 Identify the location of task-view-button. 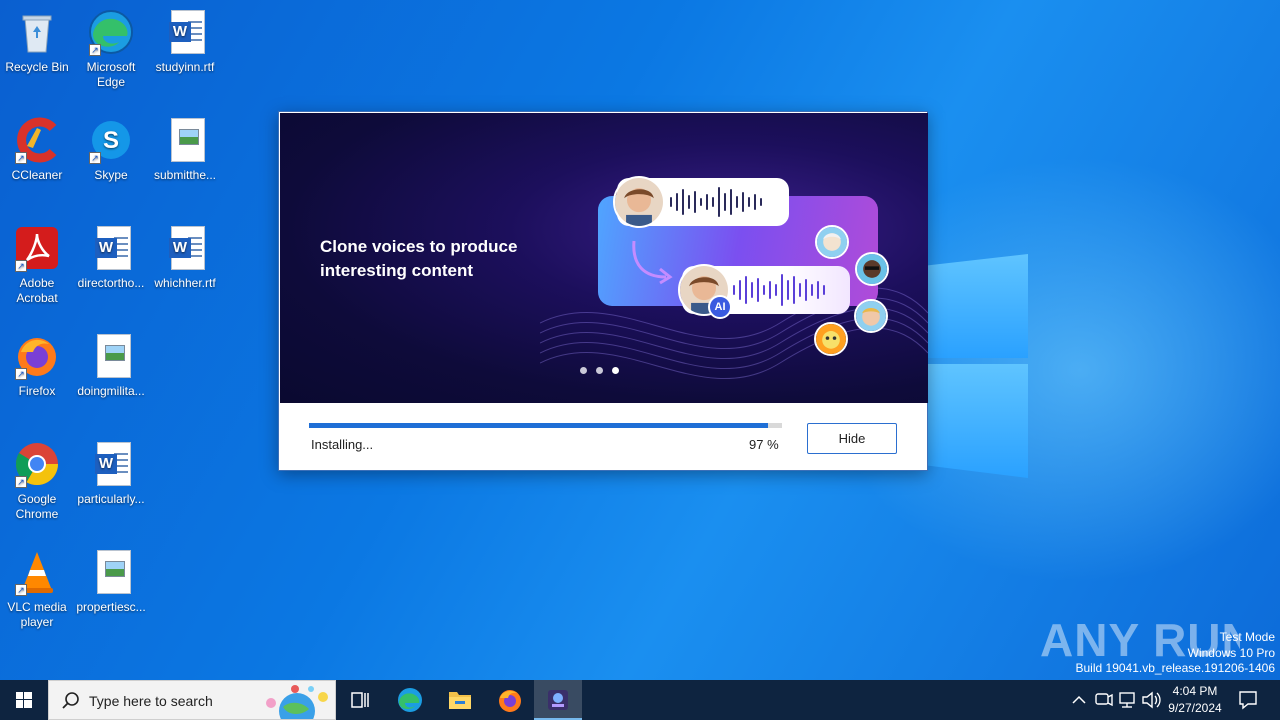
(360, 700).